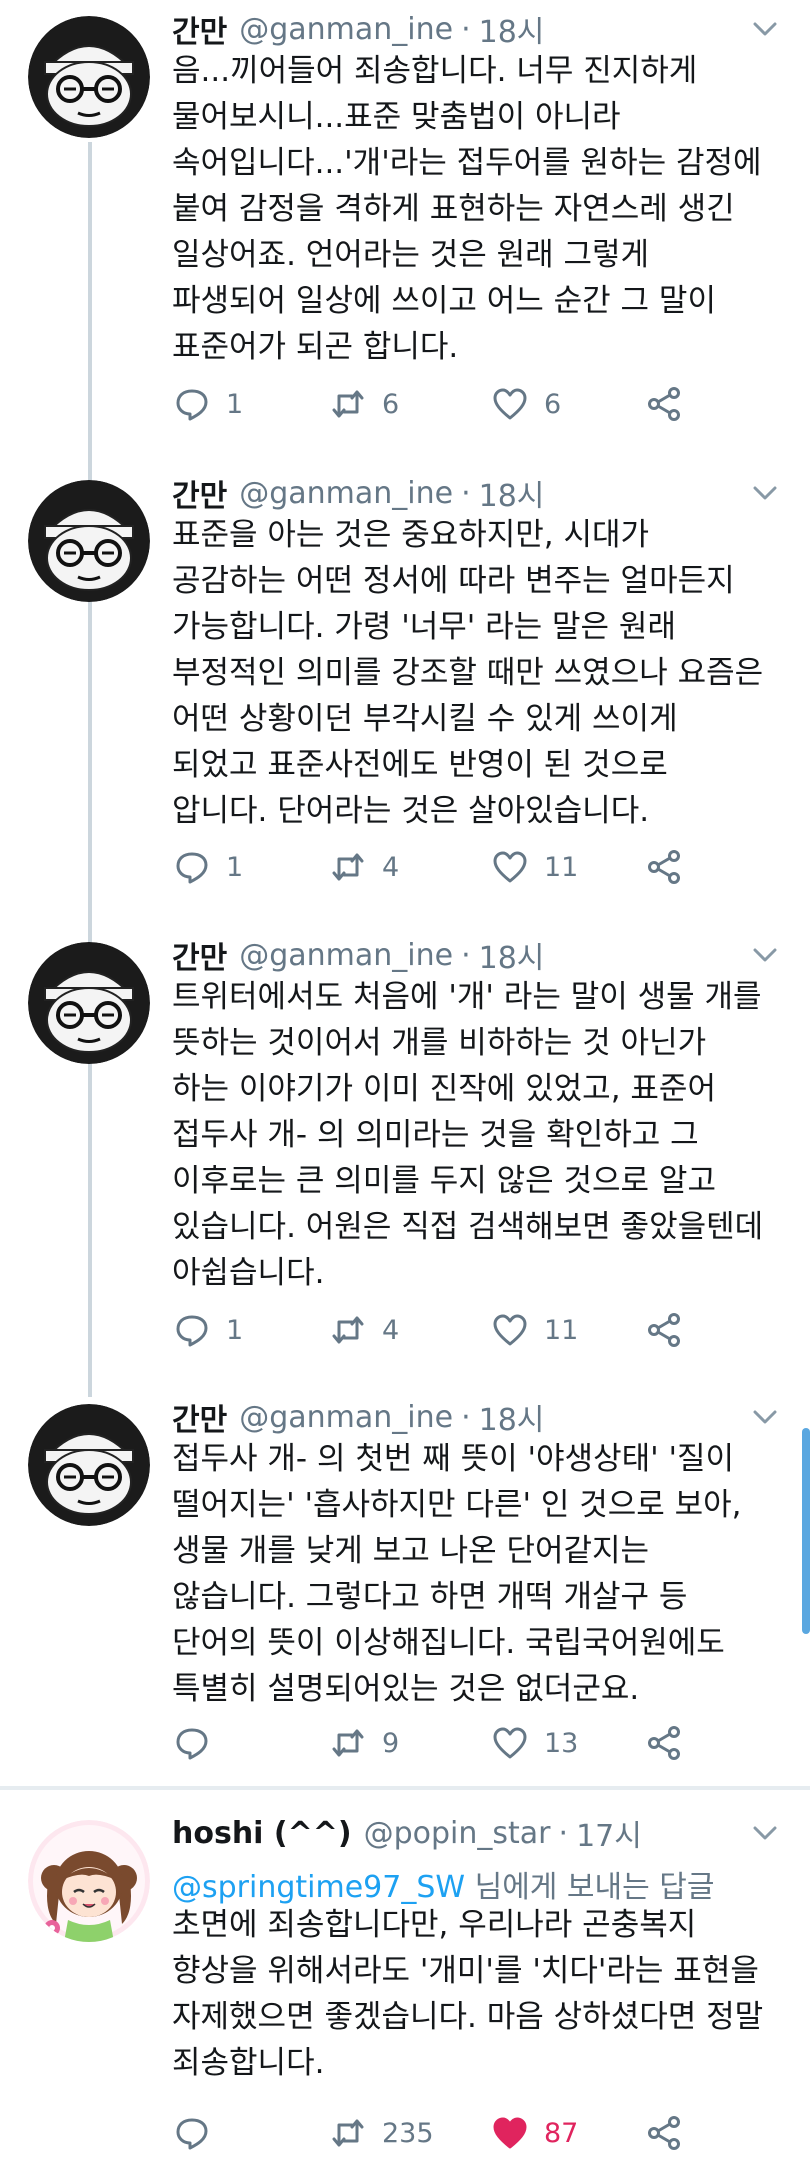 This screenshot has height=2166, width=810. What do you see at coordinates (430, 1597) in the screenshot?
I see `tweet-text-line: 않습니다. 그렇다고 하면 개떡 개살구 등` at bounding box center [430, 1597].